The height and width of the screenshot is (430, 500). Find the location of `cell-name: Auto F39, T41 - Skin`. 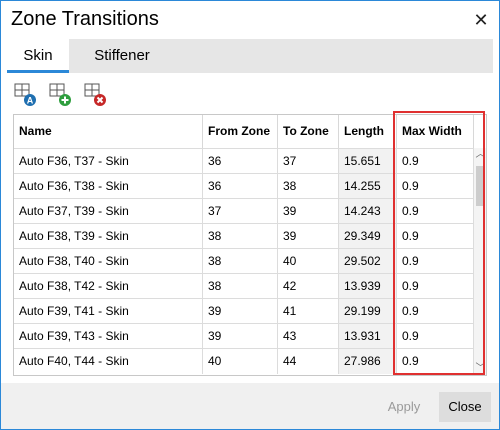

cell-name: Auto F39, T41 - Skin is located at coordinates (108, 311).